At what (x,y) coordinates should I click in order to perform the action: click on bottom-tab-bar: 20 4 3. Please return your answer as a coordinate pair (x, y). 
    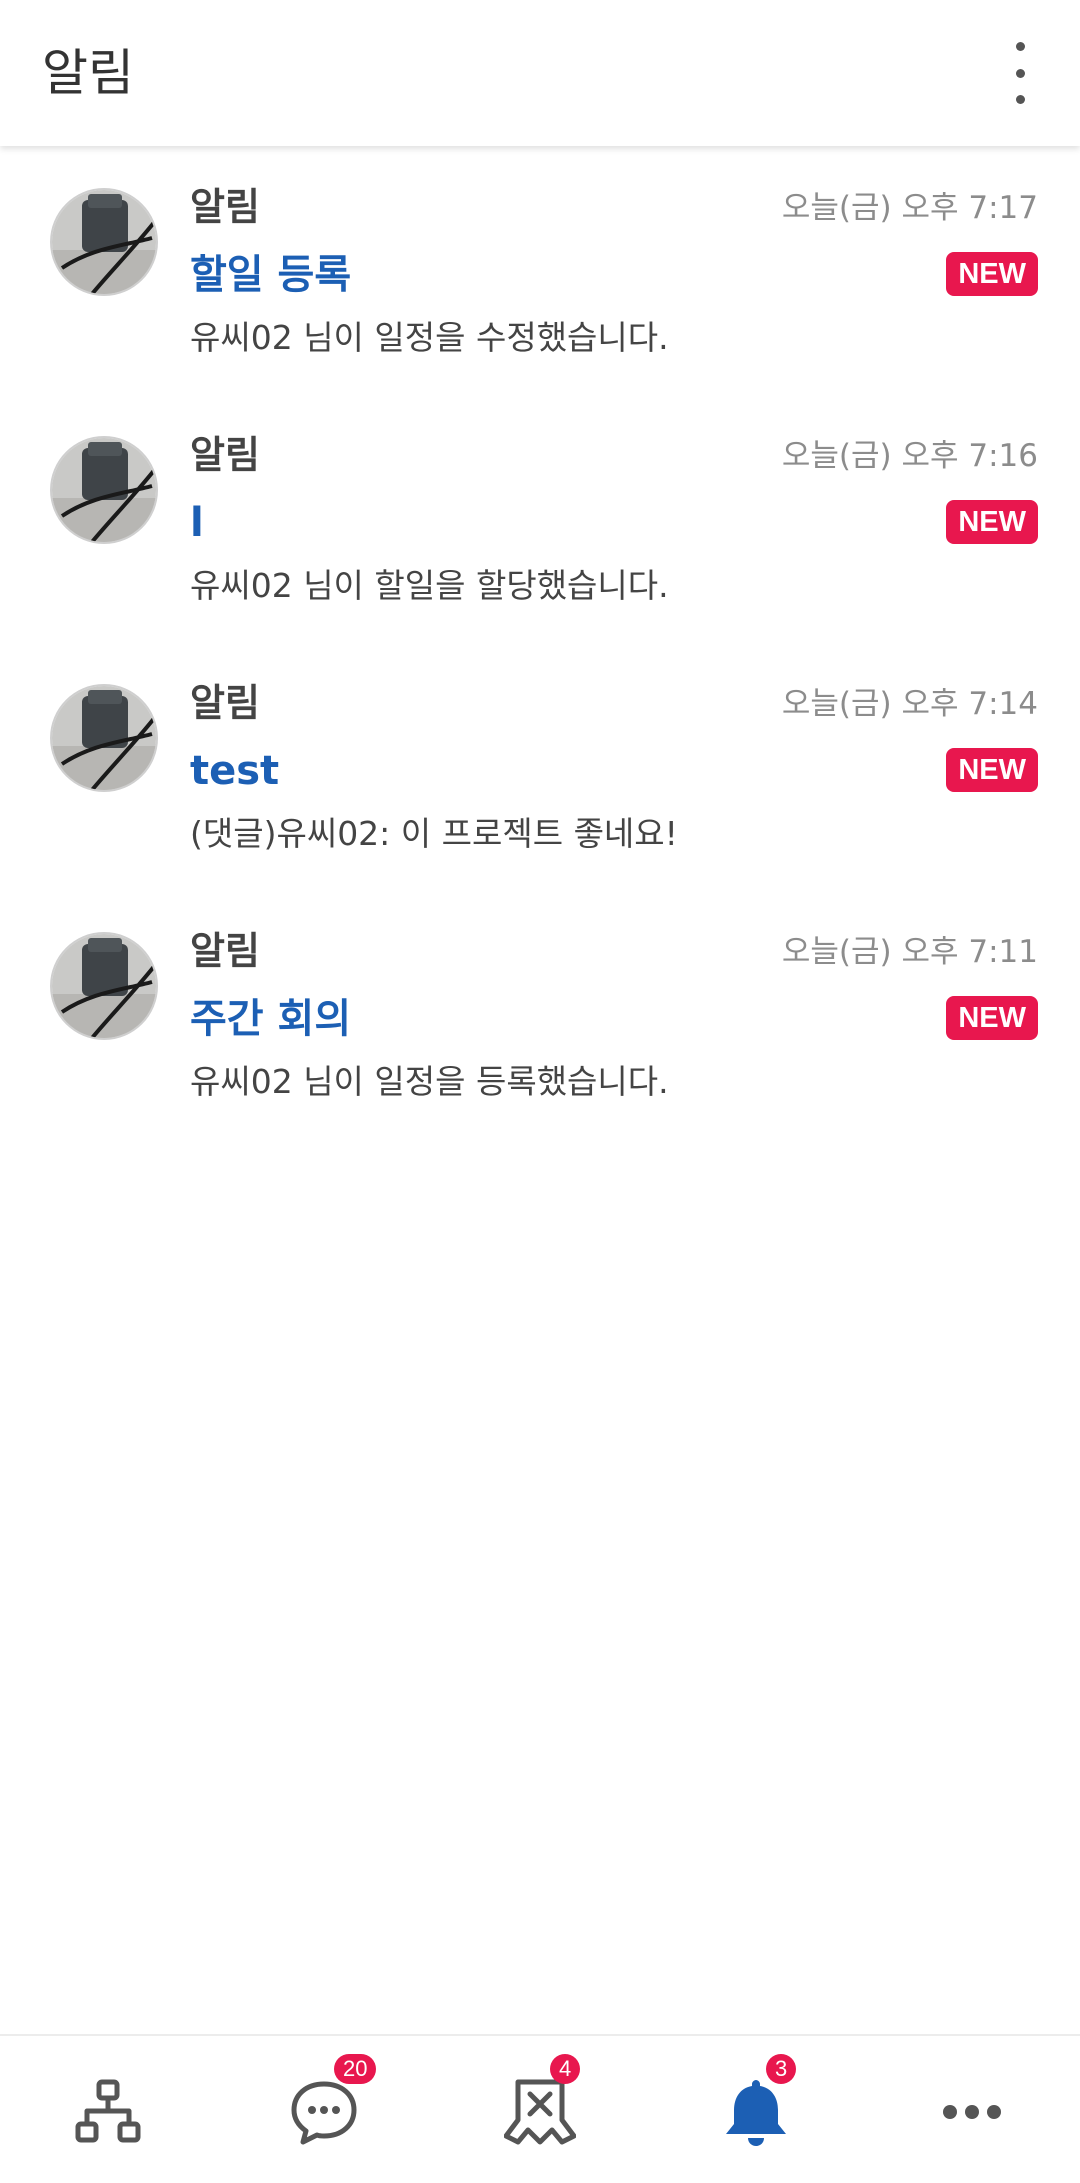
    Looking at the image, I should click on (540, 2108).